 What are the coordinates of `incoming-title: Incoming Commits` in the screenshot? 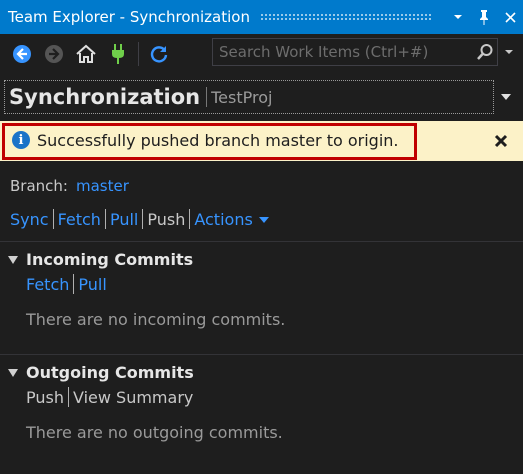 It's located at (110, 259).